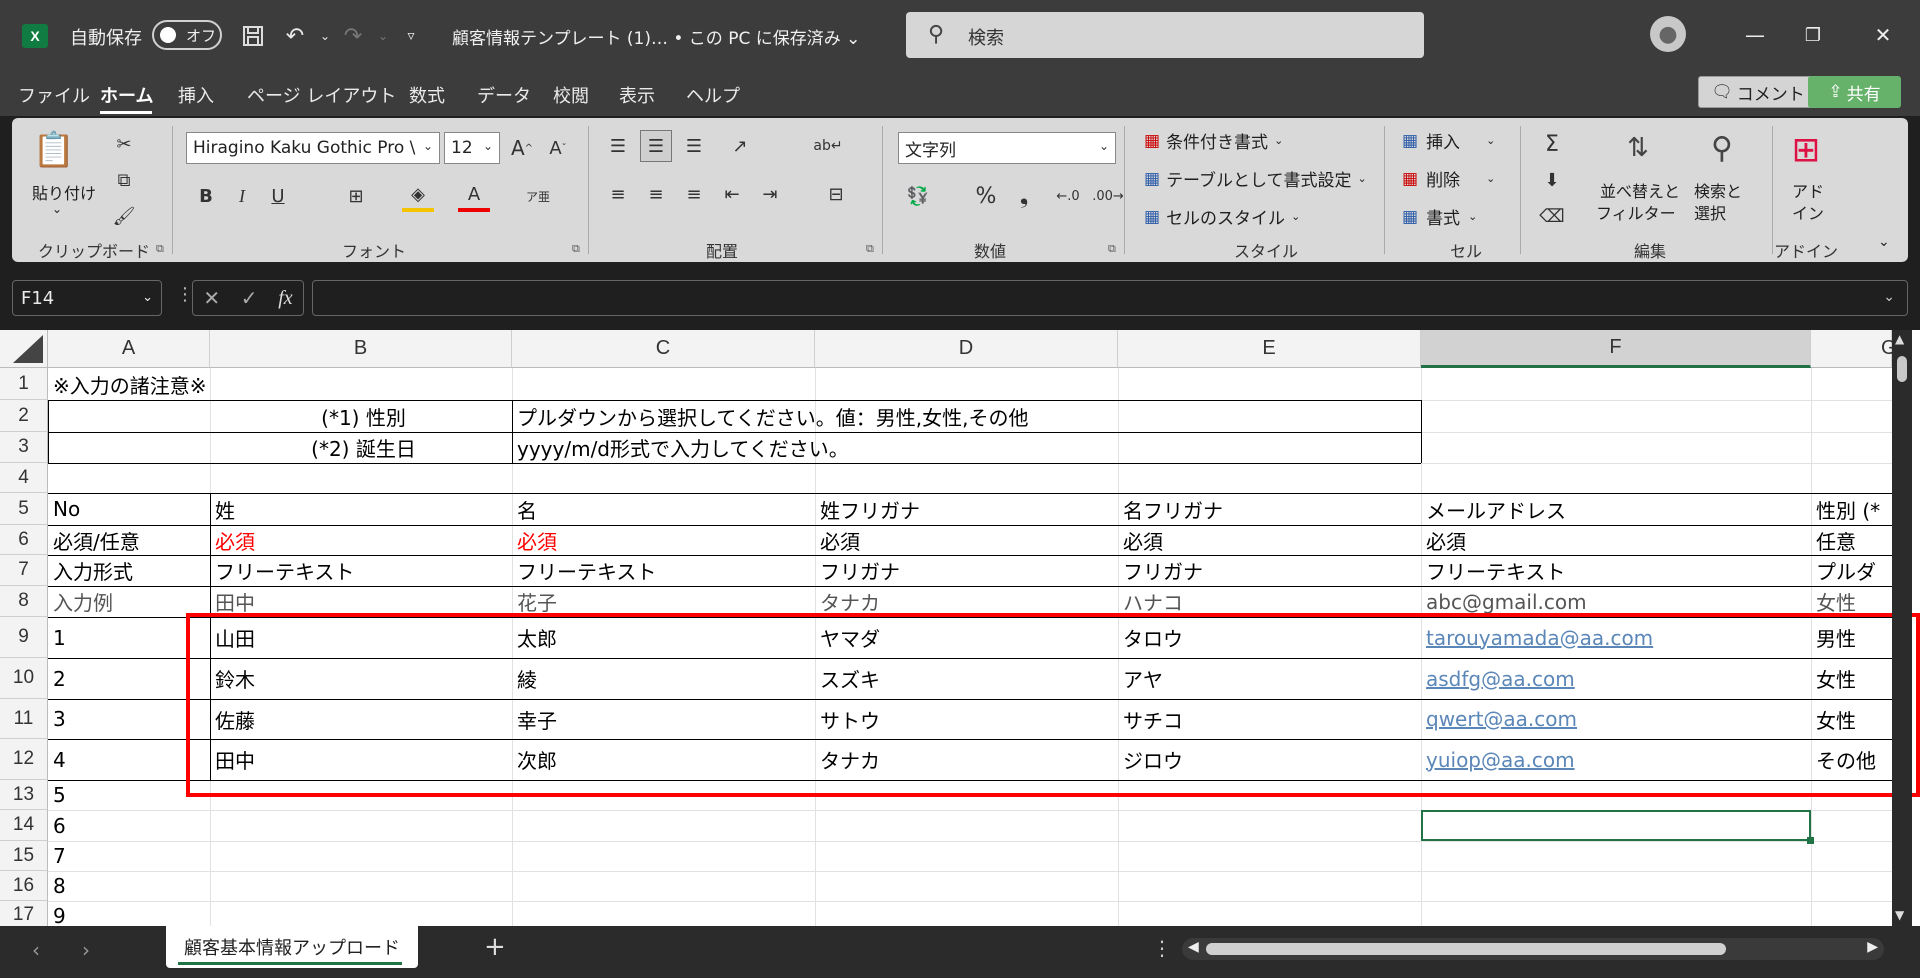 Image resolution: width=1920 pixels, height=978 pixels. What do you see at coordinates (1889, 297) in the screenshot?
I see `expand-formula-icon: ⌄` at bounding box center [1889, 297].